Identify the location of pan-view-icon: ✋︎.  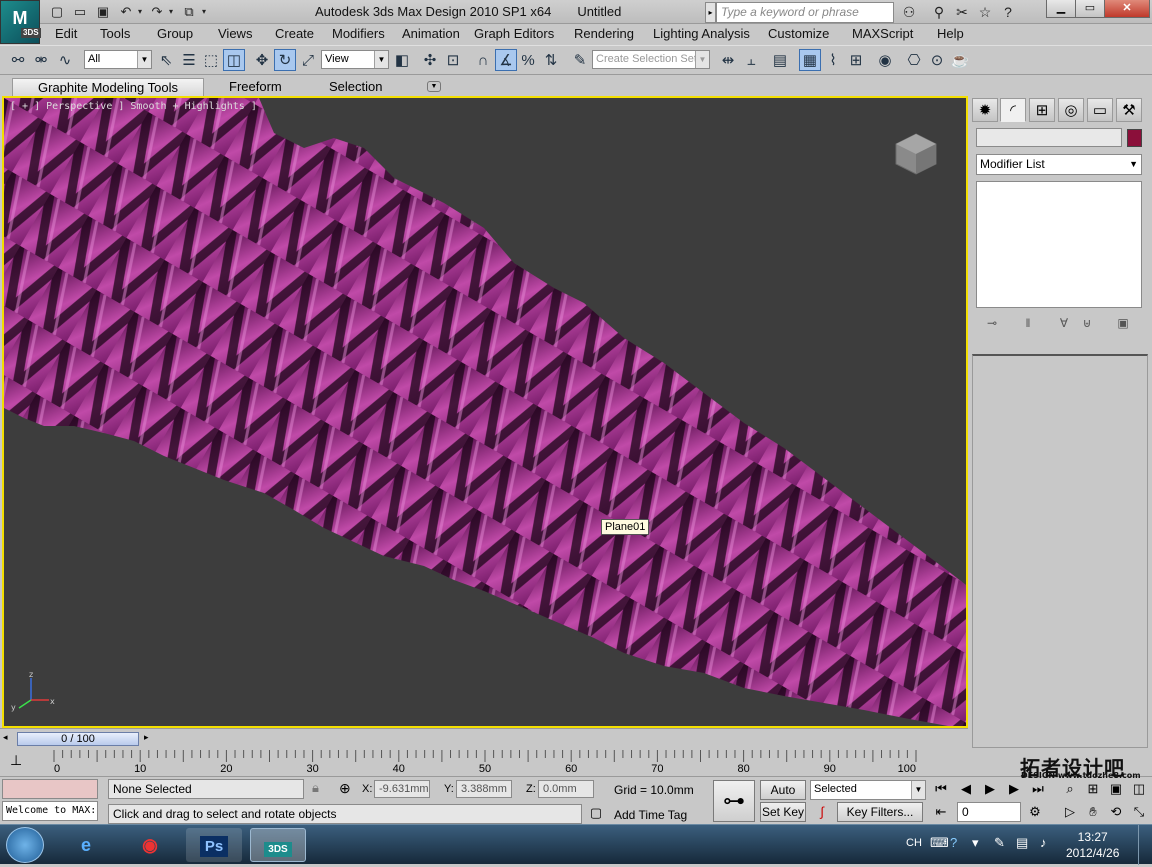
(1093, 812).